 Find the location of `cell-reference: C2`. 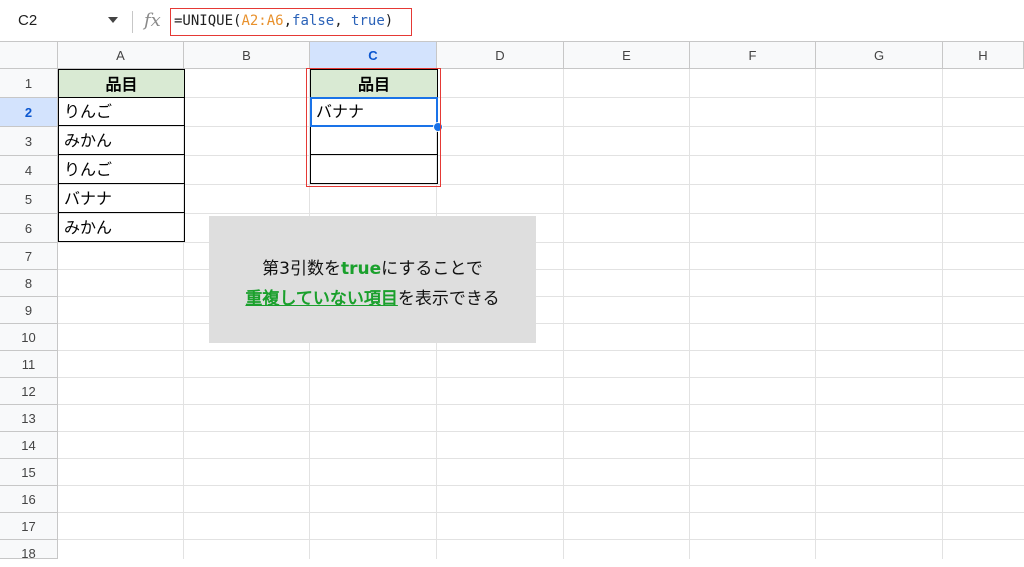

cell-reference: C2 is located at coordinates (28, 20).